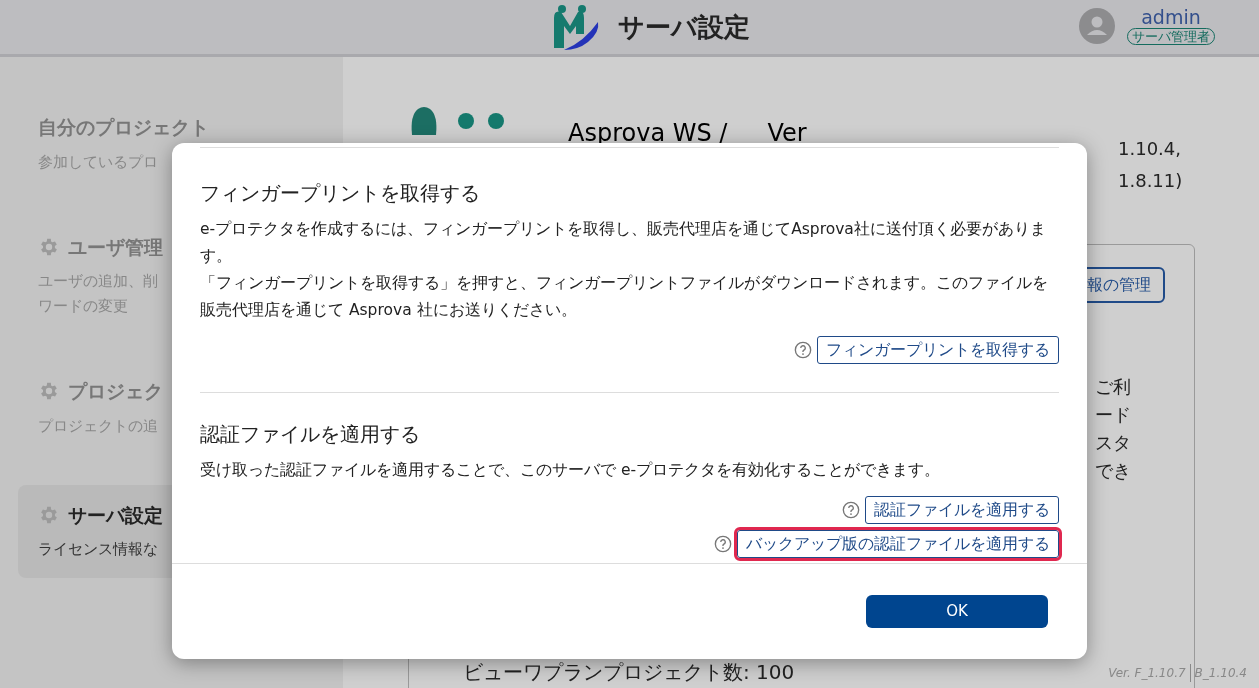  Describe the element at coordinates (1150, 181) in the screenshot. I see `version-text: 1.8.11)` at that location.